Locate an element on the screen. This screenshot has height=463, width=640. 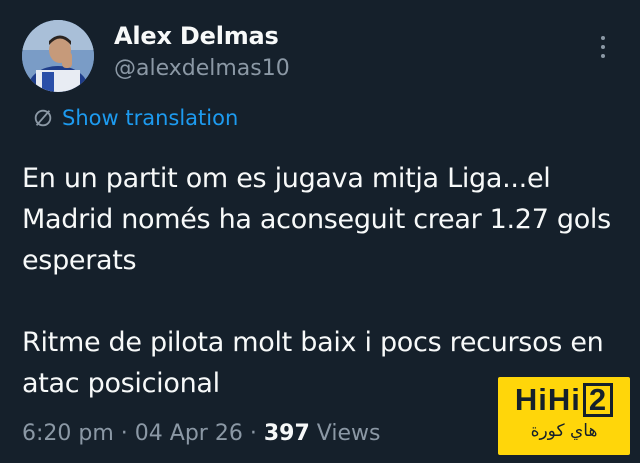
more-options-button is located at coordinates (603, 51).